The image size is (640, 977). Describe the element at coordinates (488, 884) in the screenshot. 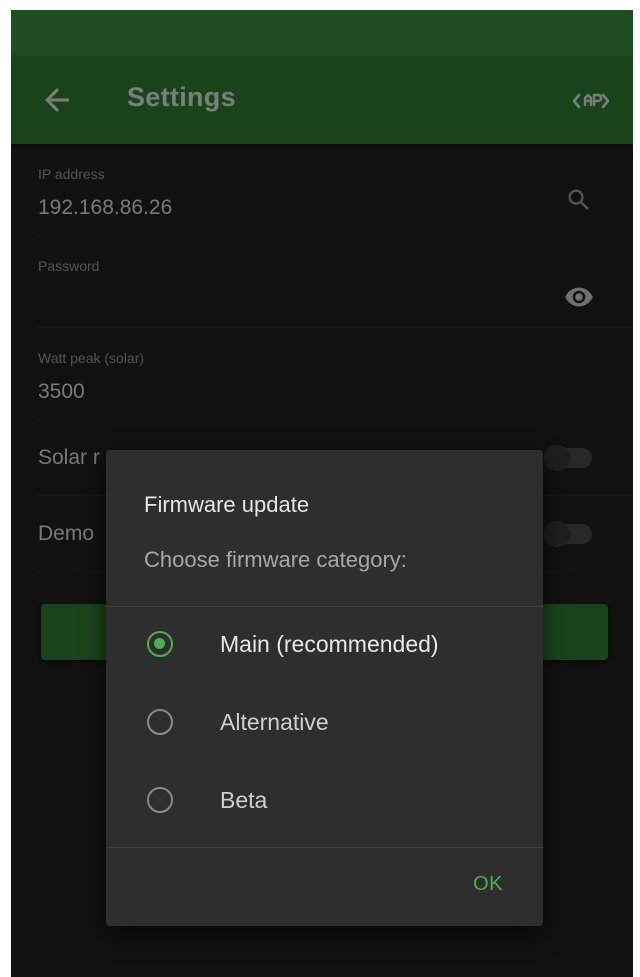

I see `ok-button: OK` at that location.